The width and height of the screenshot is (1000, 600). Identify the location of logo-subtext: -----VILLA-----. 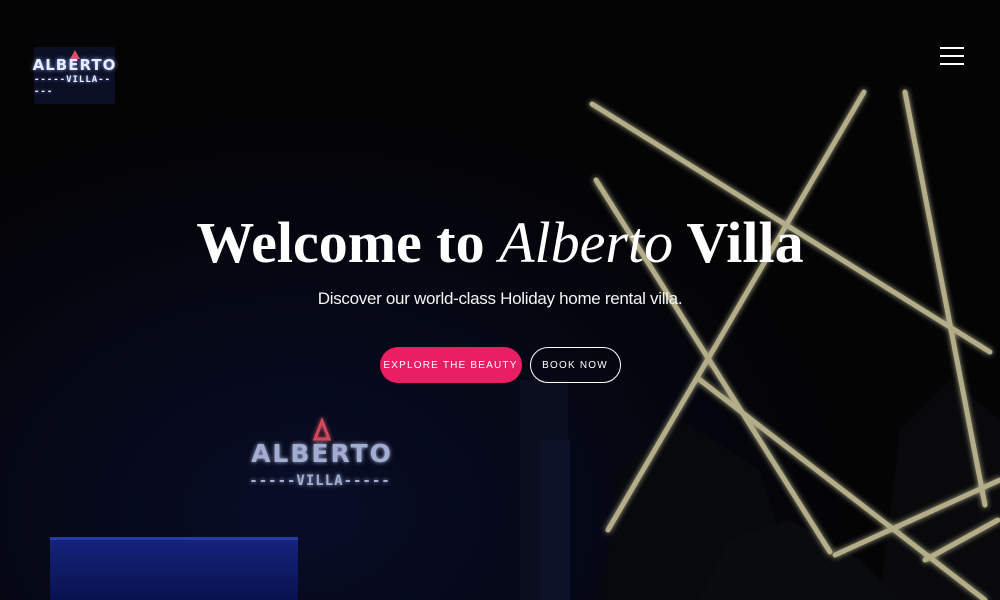
(73, 85).